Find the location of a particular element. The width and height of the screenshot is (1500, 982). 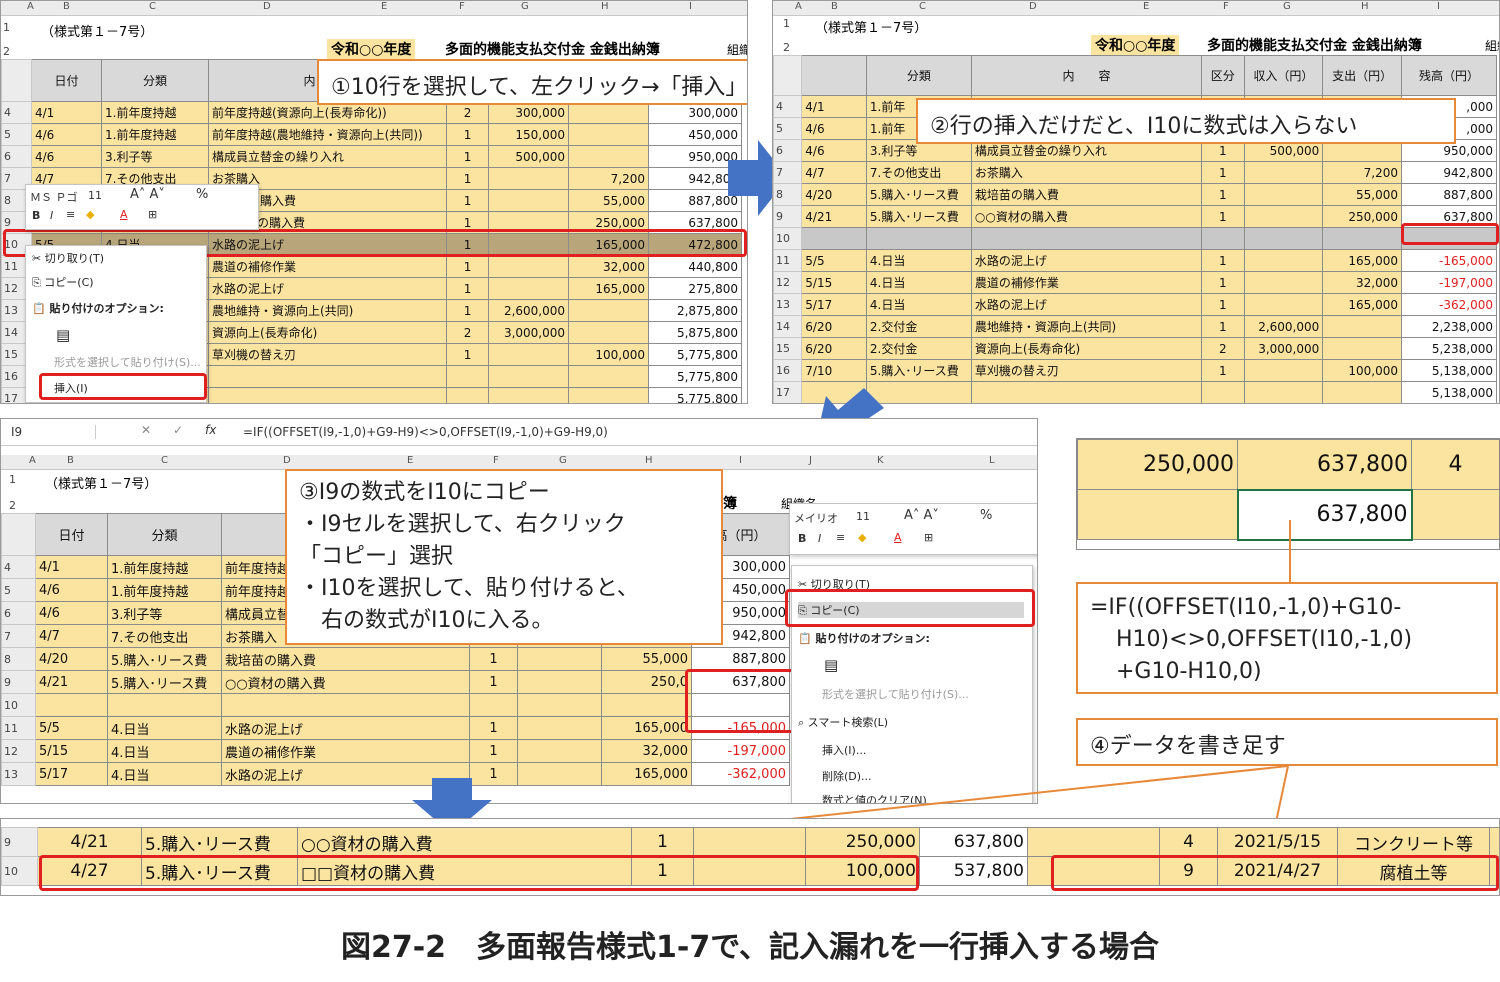

cell-date: 5/15 is located at coordinates (71, 751).